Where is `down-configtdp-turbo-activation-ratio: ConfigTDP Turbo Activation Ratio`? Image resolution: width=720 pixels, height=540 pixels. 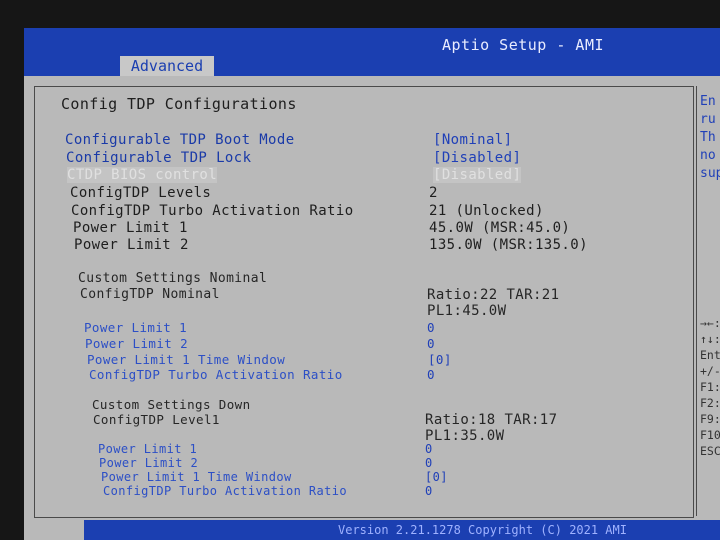
down-configtdp-turbo-activation-ratio: ConfigTDP Turbo Activation Ratio is located at coordinates (225, 491).